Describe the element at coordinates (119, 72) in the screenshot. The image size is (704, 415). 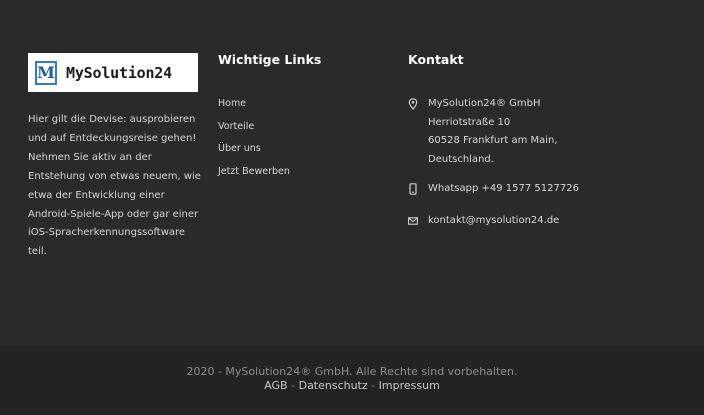
I see `logo-text: MySolution24` at that location.